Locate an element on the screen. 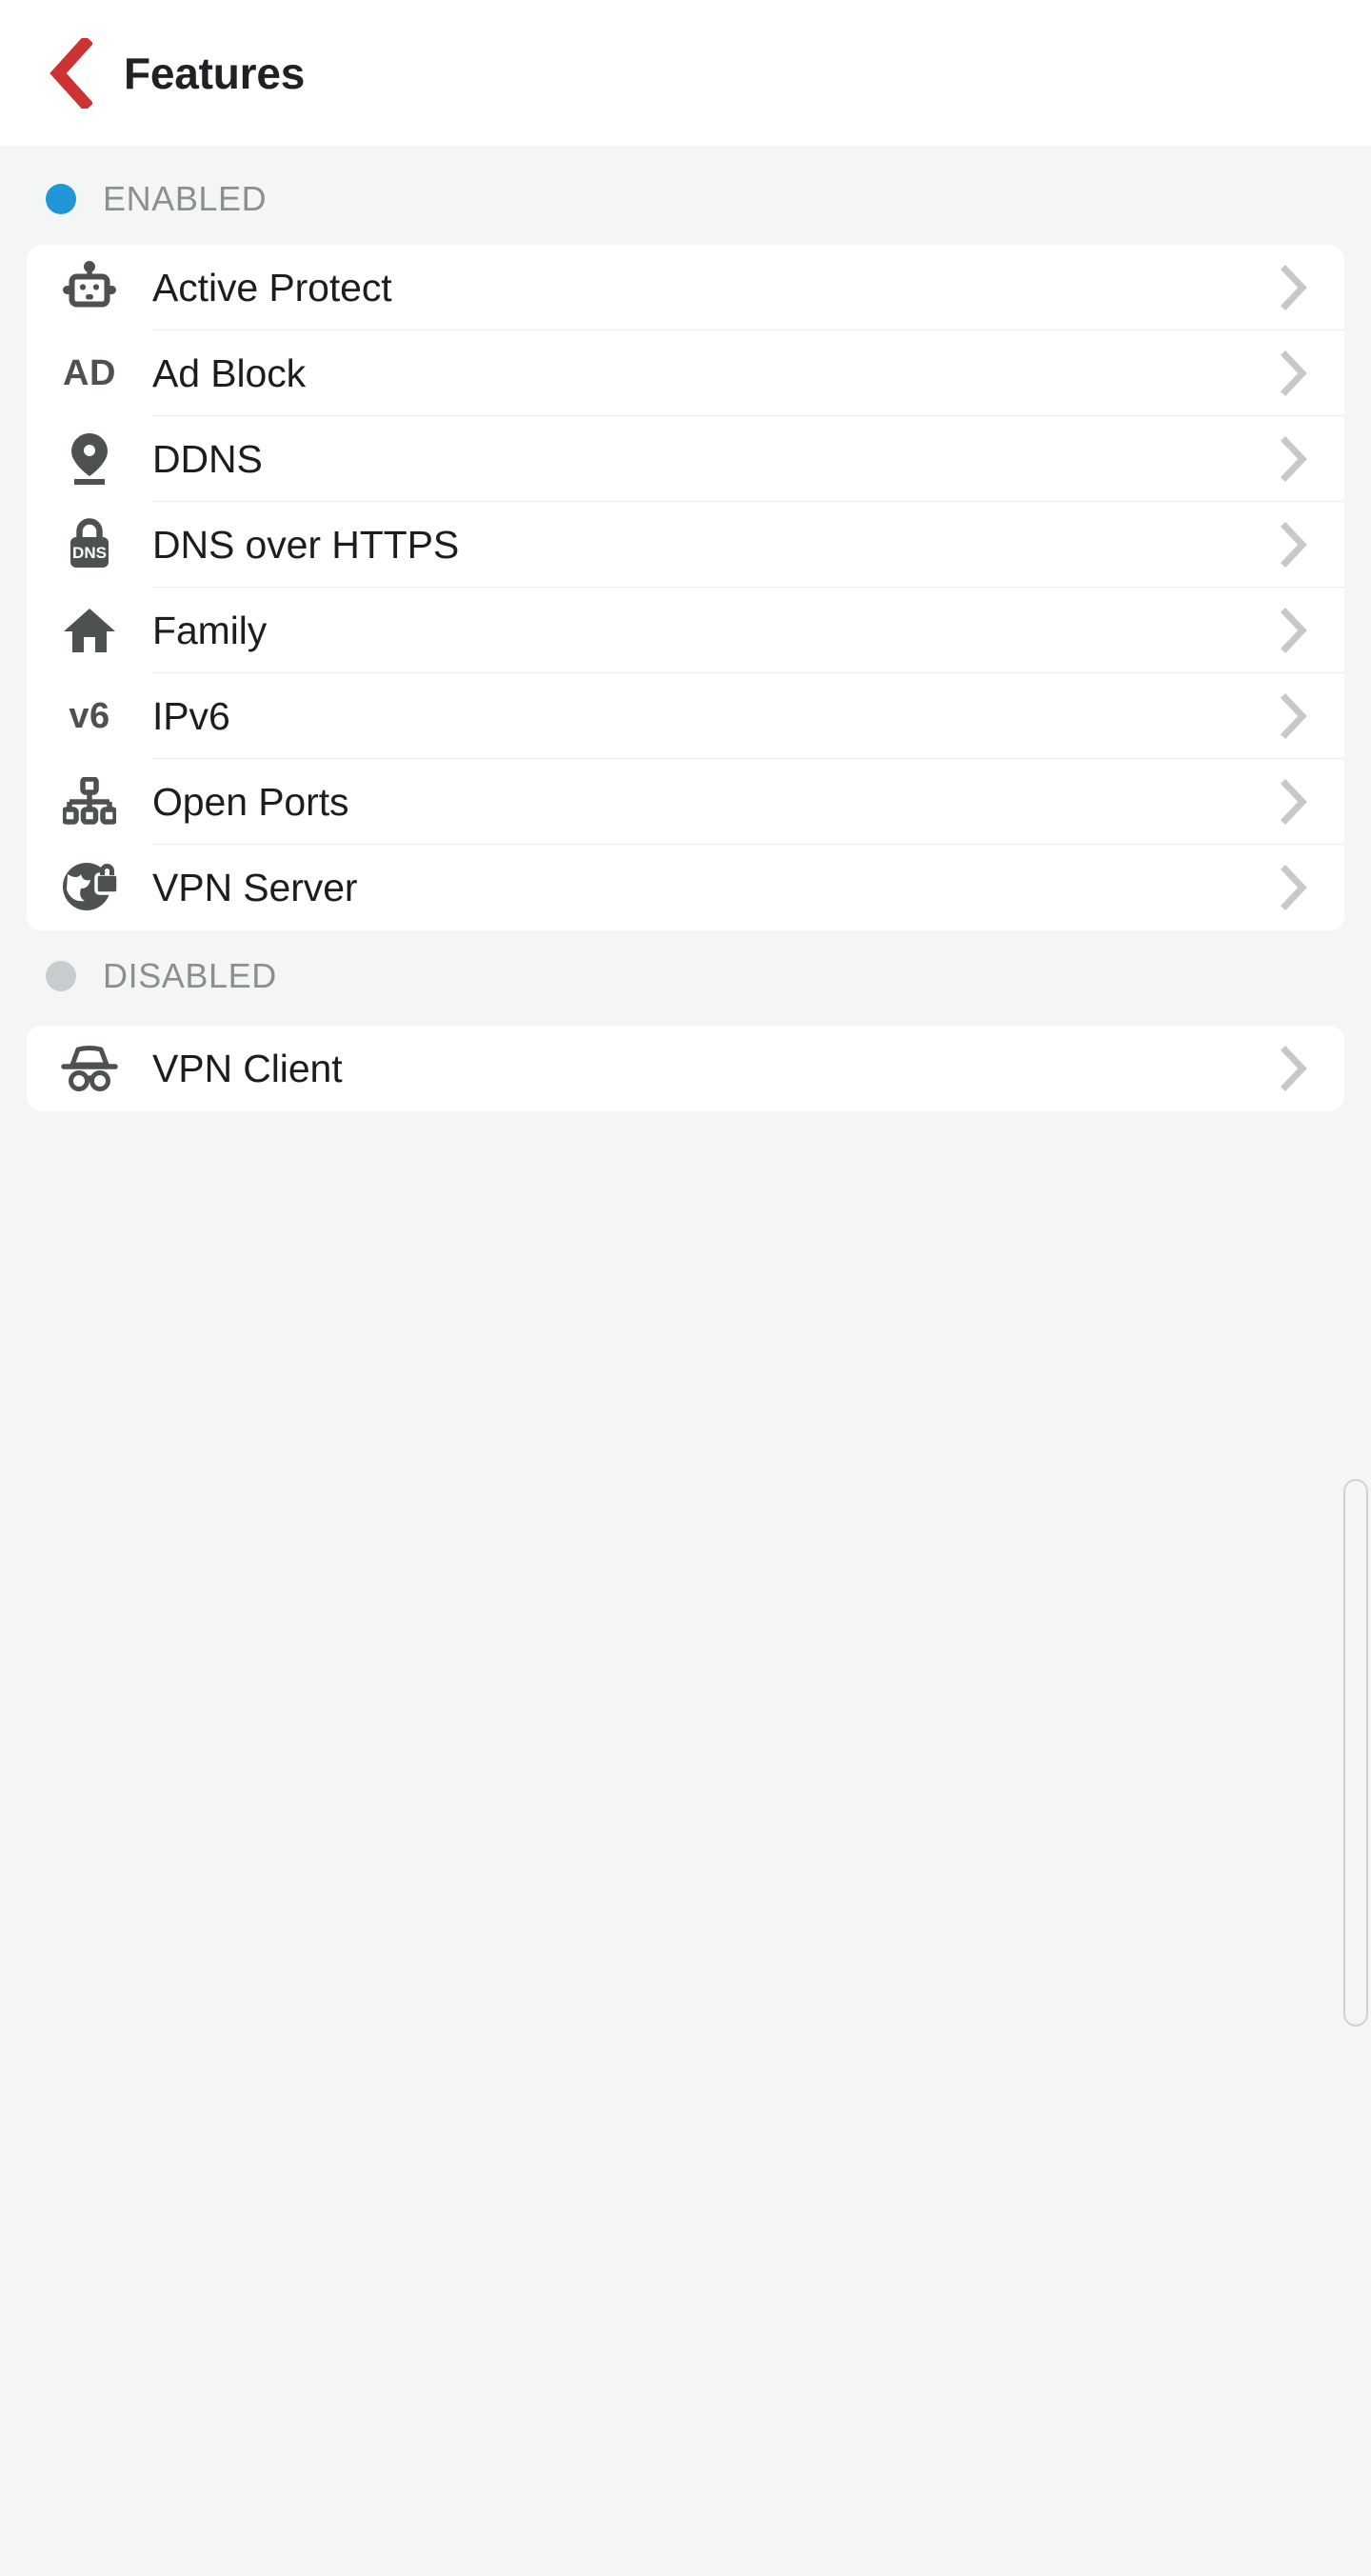 Image resolution: width=1371 pixels, height=2576 pixels. feature-label: VPN Client is located at coordinates (247, 1068).